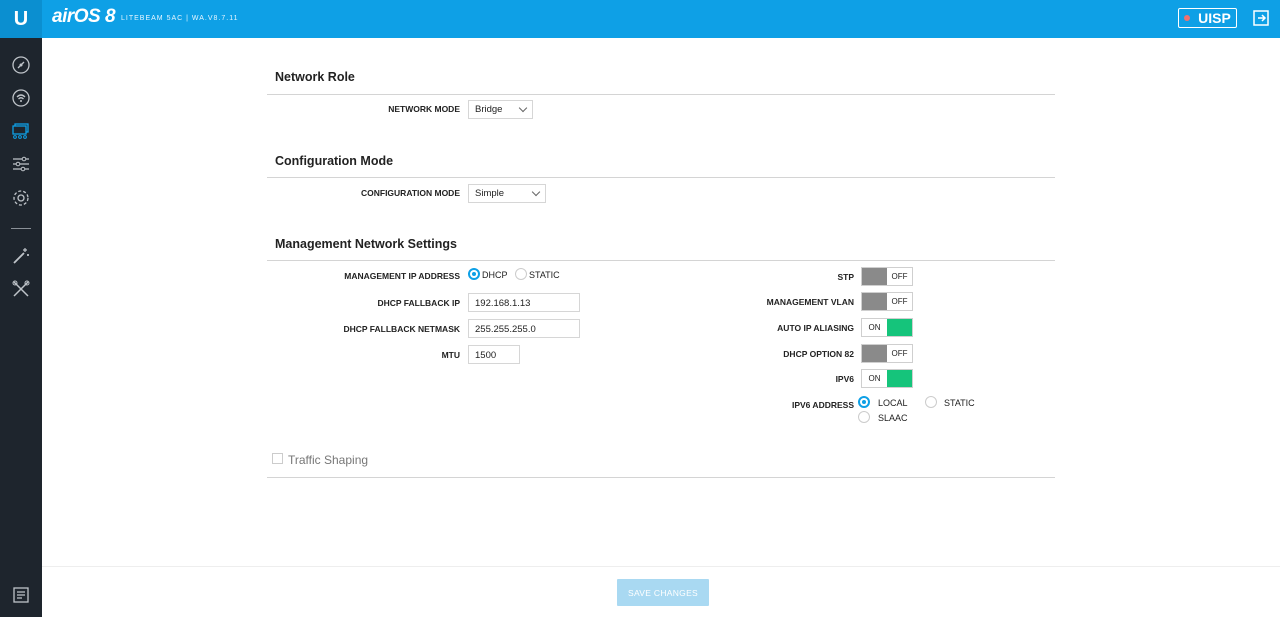  What do you see at coordinates (410, 193) in the screenshot?
I see `configuration-mode-label: CONFIGURATION MODE` at bounding box center [410, 193].